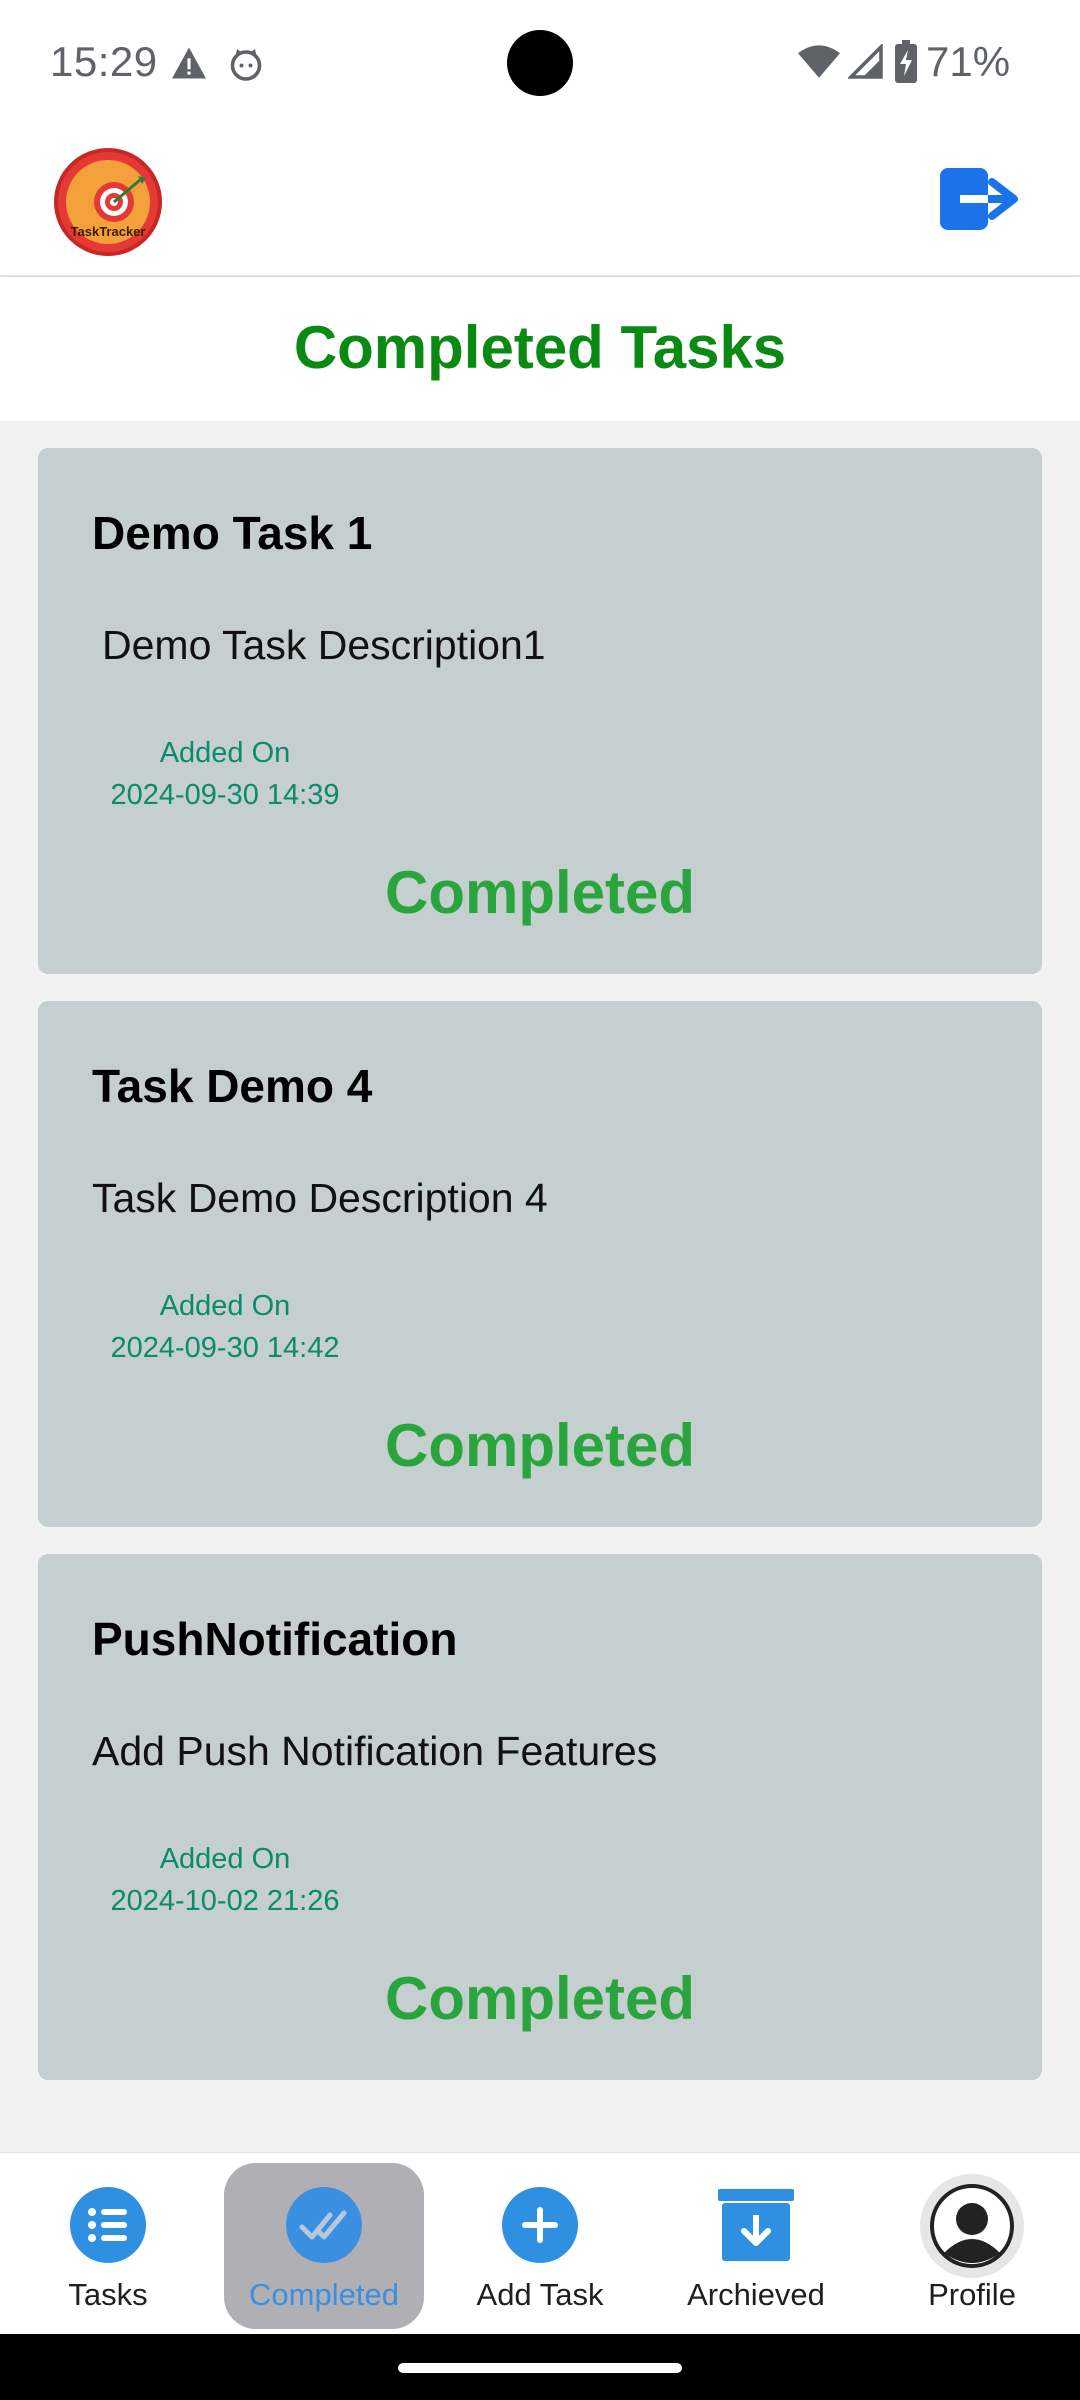  I want to click on wifi-icon, so click(819, 61).